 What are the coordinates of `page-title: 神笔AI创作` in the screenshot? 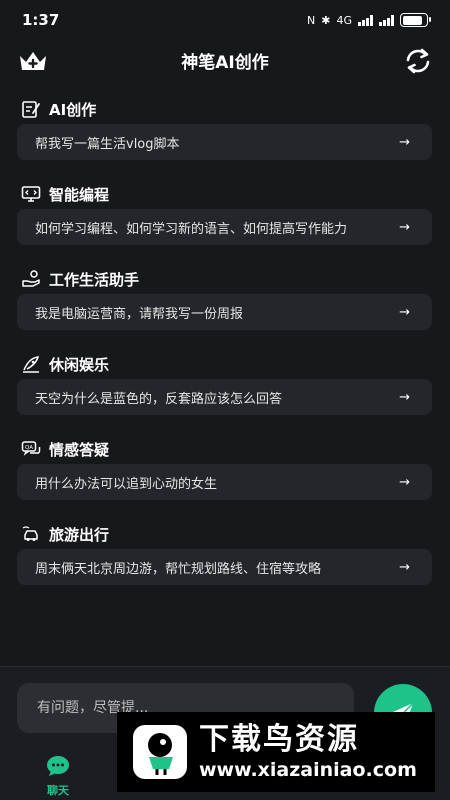 It's located at (225, 62).